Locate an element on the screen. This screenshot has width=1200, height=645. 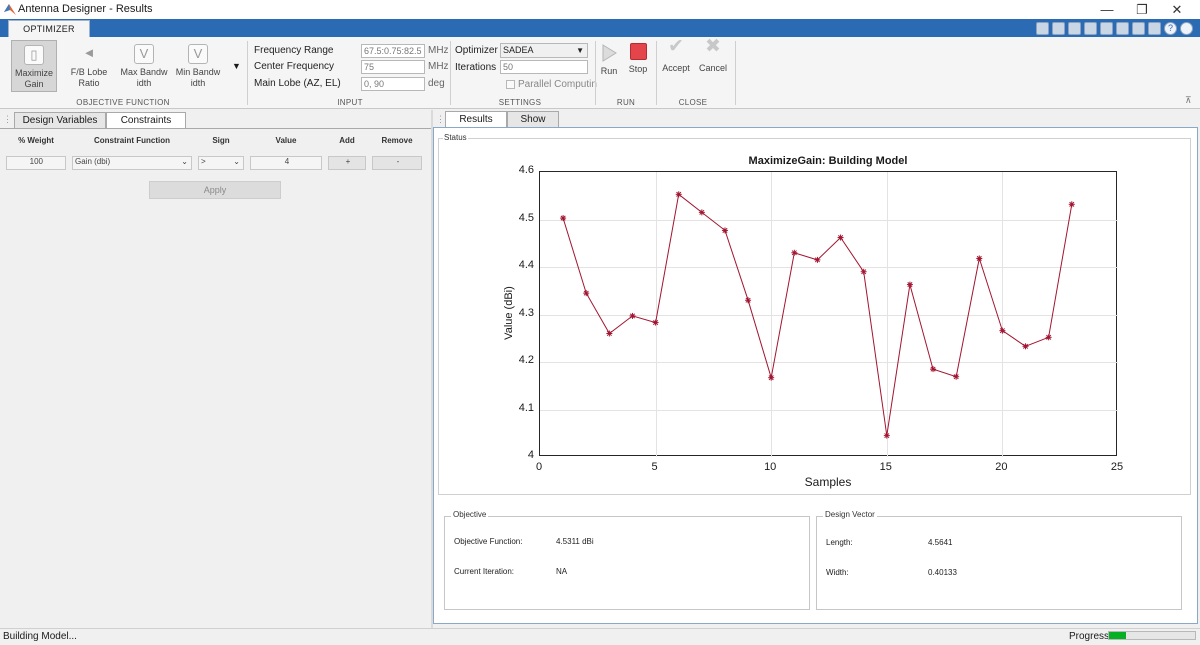
minimize-button: — is located at coordinates (1107, 9).